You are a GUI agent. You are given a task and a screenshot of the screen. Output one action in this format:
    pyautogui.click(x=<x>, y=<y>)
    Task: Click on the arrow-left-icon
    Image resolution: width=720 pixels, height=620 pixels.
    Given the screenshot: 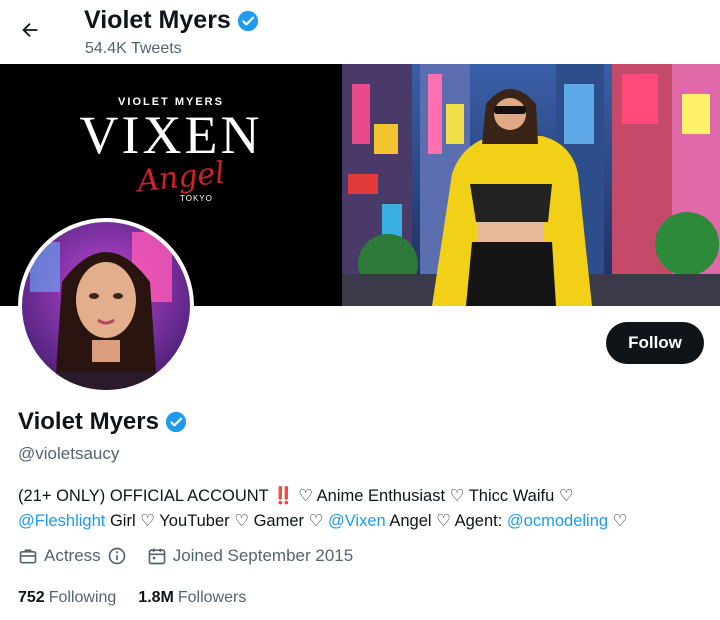 What is the action you would take?
    pyautogui.click(x=30, y=30)
    